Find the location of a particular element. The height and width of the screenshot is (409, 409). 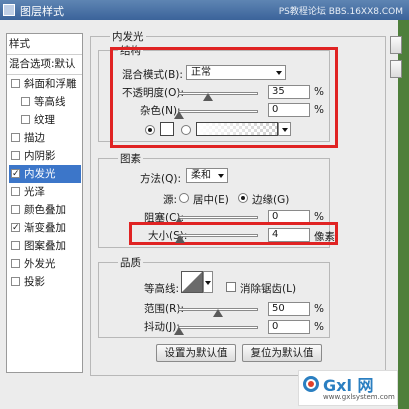

style-item-label: 图案叠加 is located at coordinates (45, 246).